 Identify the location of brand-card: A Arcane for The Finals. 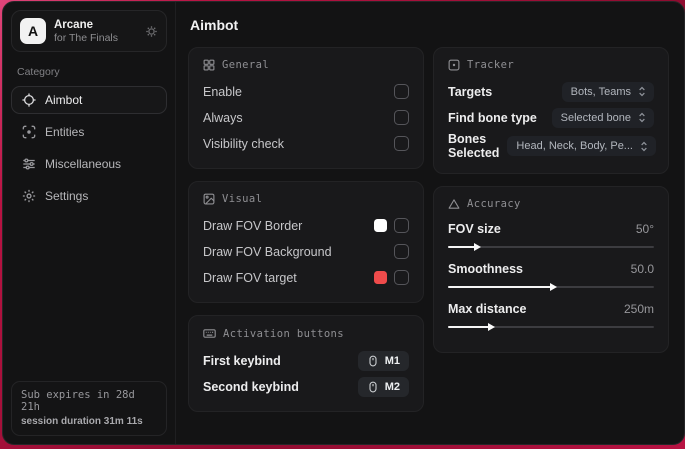
(89, 31).